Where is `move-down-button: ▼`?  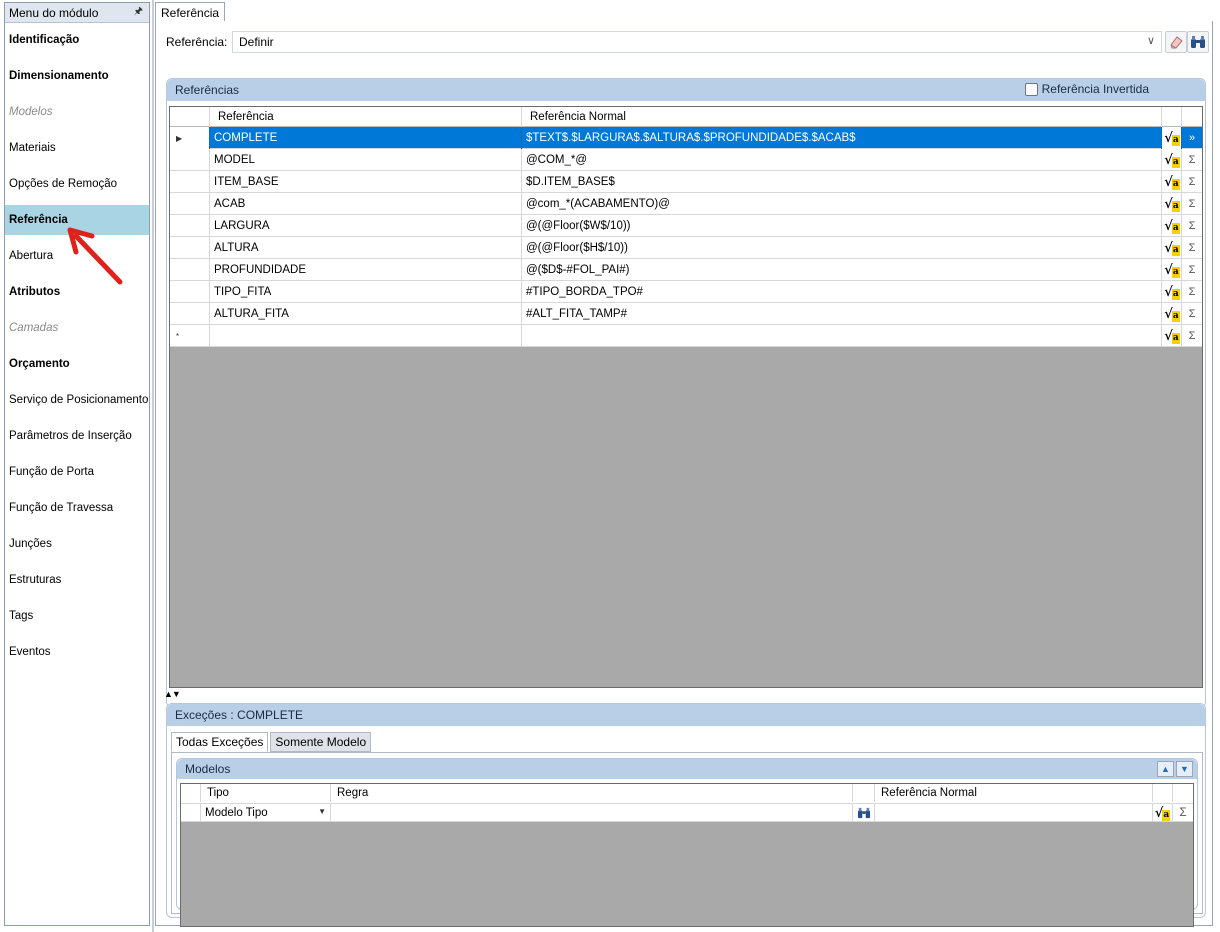
move-down-button: ▼ is located at coordinates (1184, 769).